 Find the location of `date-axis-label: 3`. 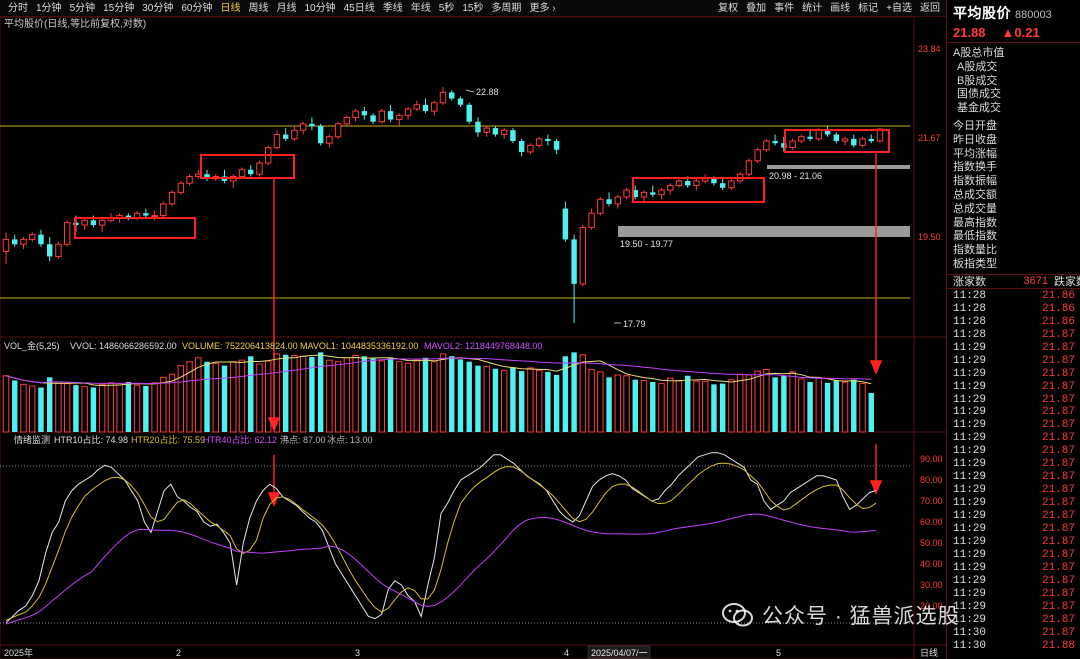

date-axis-label: 3 is located at coordinates (357, 653).